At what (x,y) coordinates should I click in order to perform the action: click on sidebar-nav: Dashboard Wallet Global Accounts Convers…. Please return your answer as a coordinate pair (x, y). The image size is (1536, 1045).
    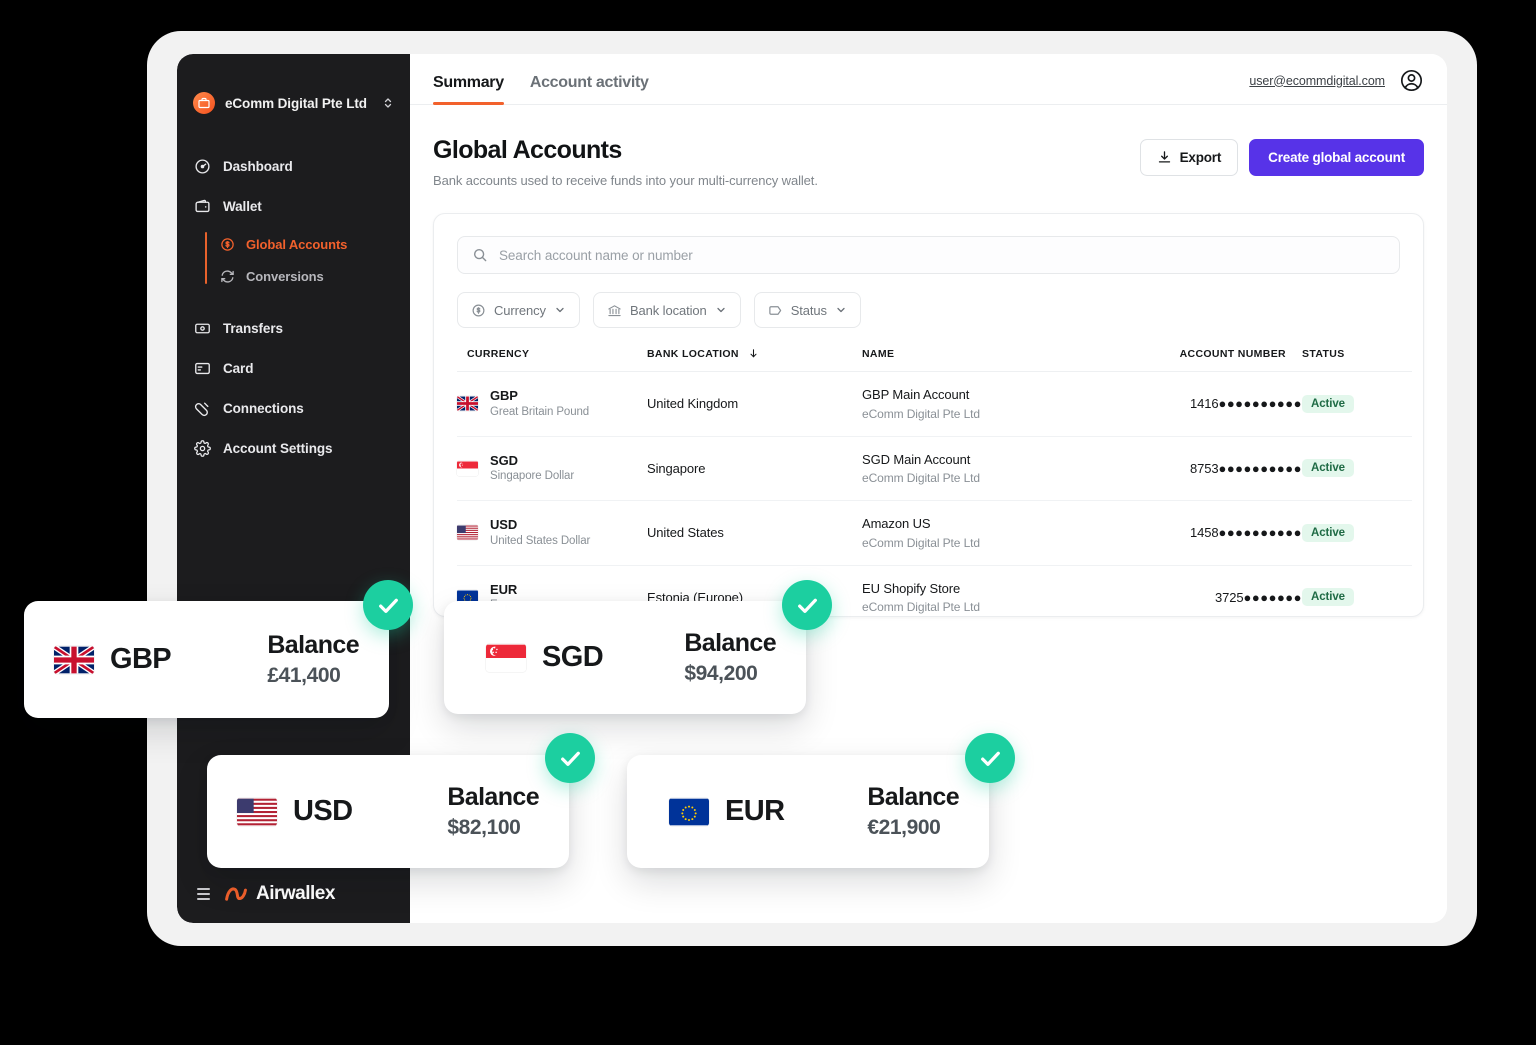
    Looking at the image, I should click on (293, 307).